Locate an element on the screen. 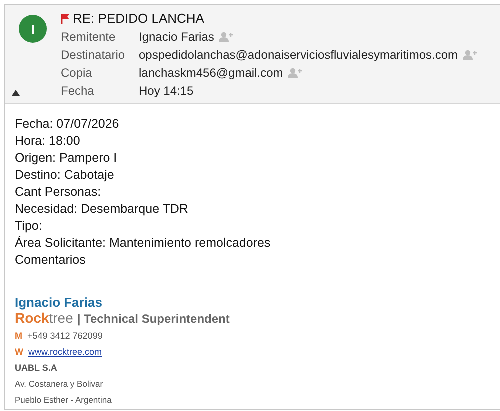  field-value: Hoy 14:15 is located at coordinates (166, 91).